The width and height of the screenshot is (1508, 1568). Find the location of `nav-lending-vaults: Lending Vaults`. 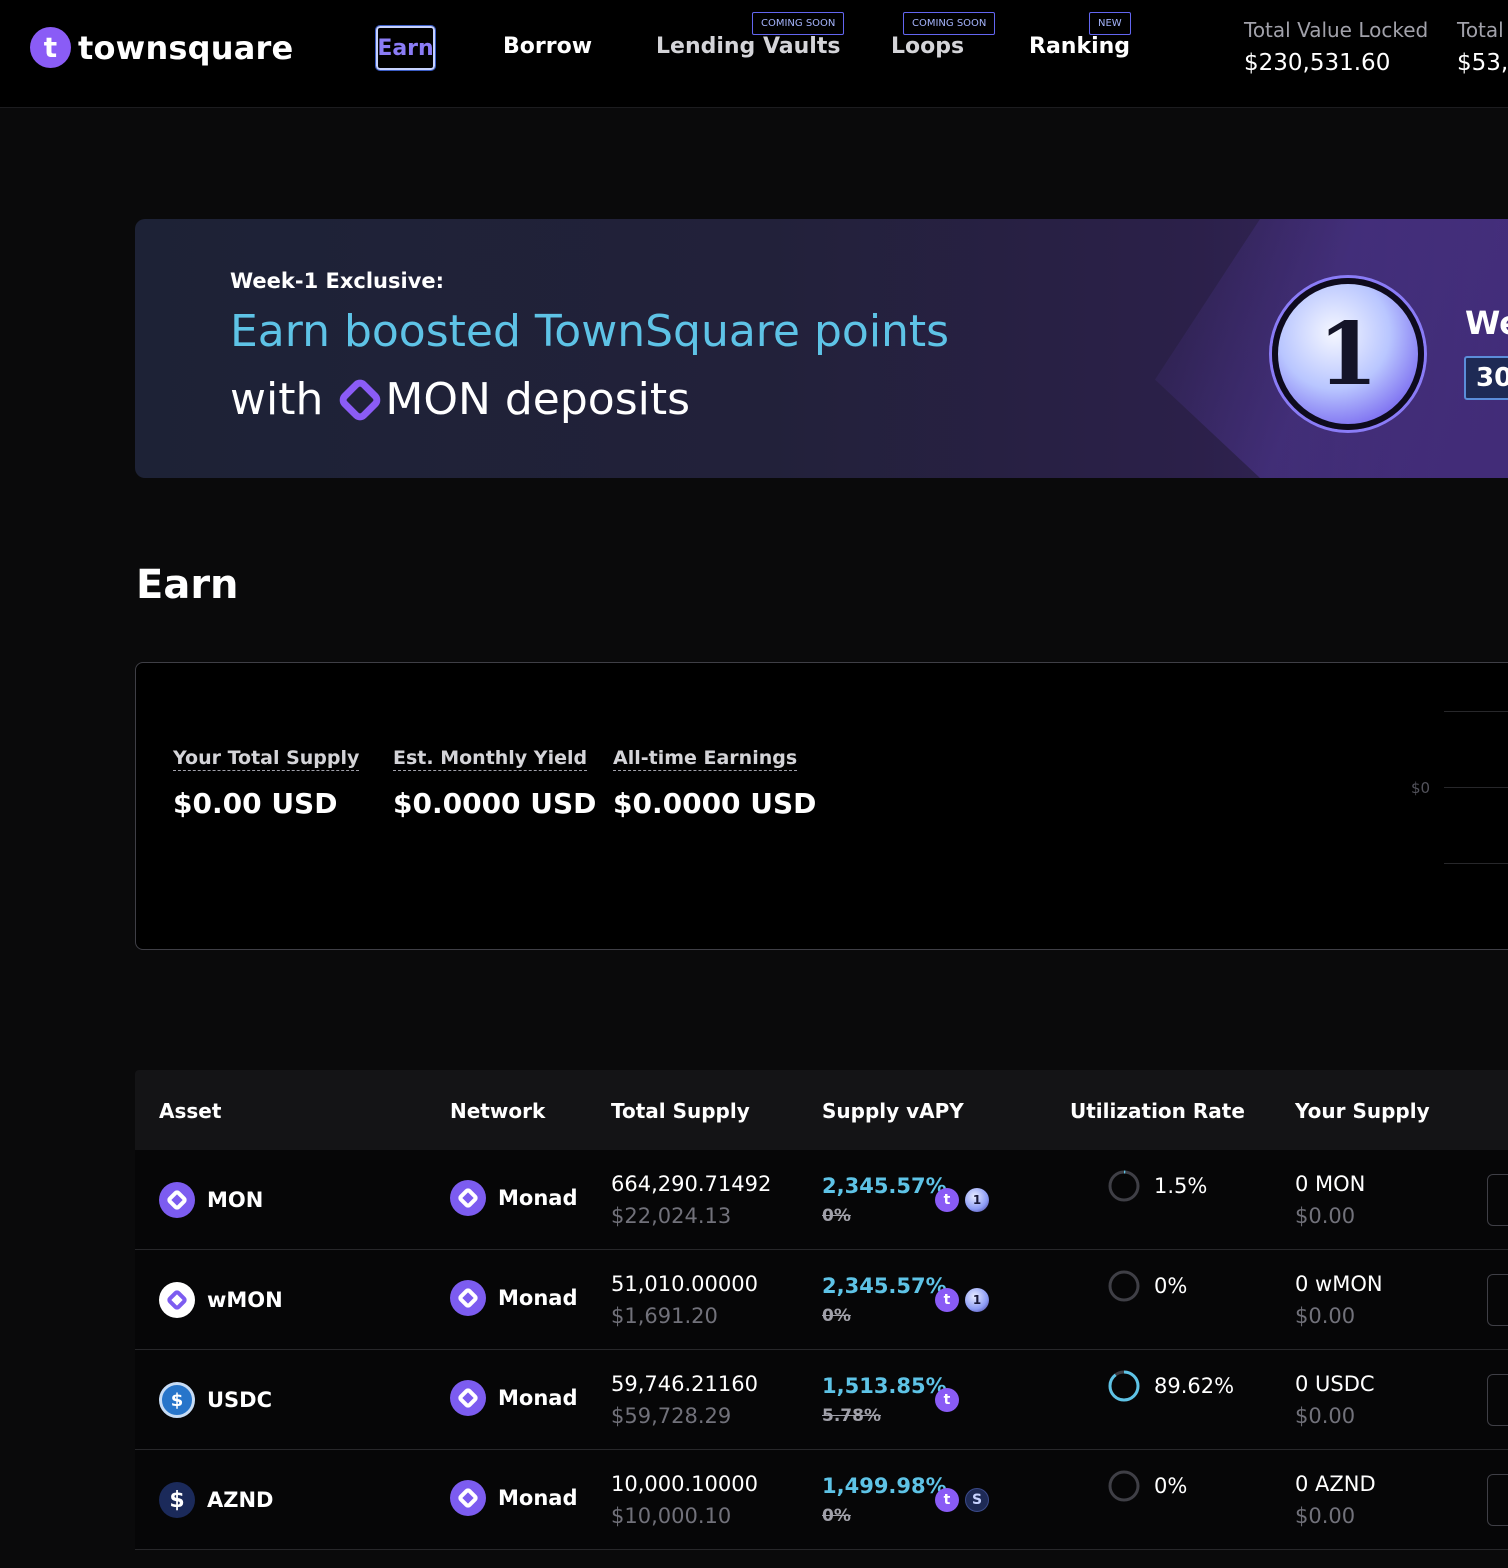

nav-lending-vaults: Lending Vaults is located at coordinates (748, 46).